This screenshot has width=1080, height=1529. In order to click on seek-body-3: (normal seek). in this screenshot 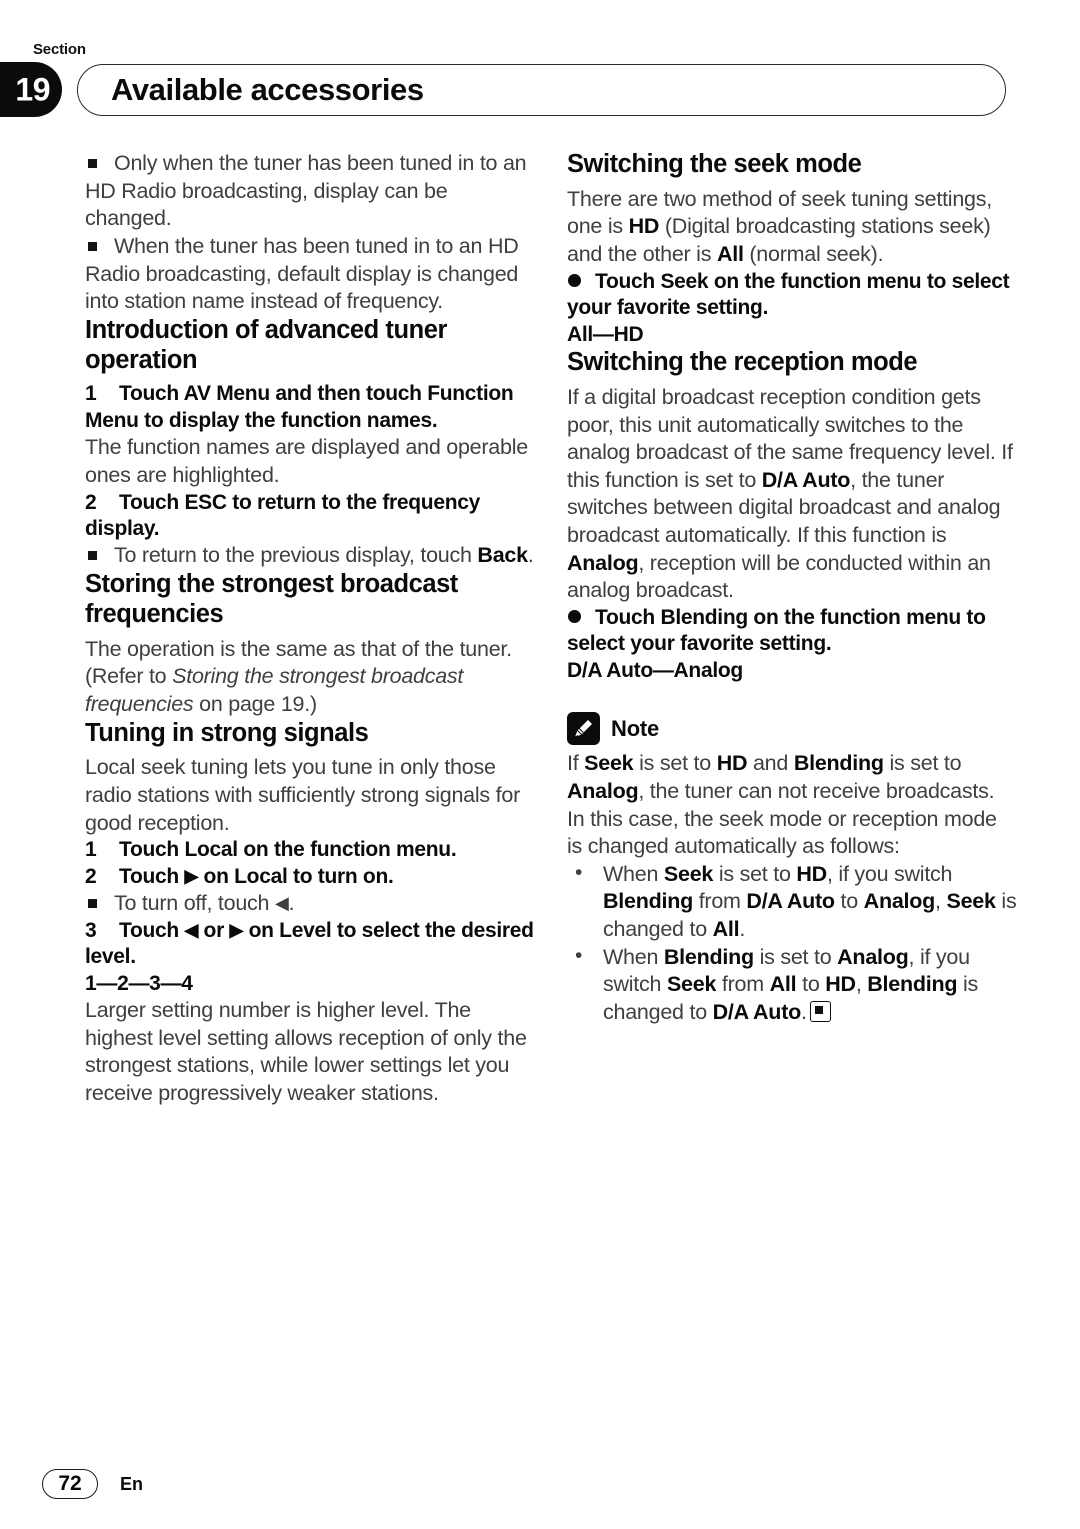, I will do `click(813, 254)`.